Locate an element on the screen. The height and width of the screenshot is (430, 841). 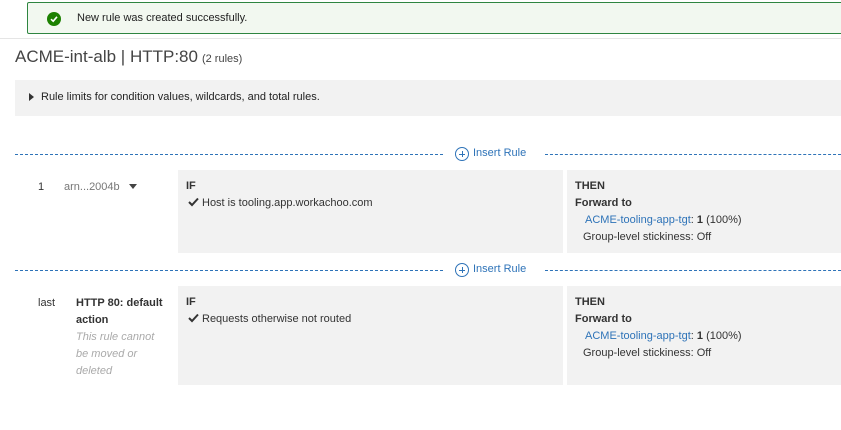
condition: Host is tooling.app.workachoo.com is located at coordinates (280, 203).